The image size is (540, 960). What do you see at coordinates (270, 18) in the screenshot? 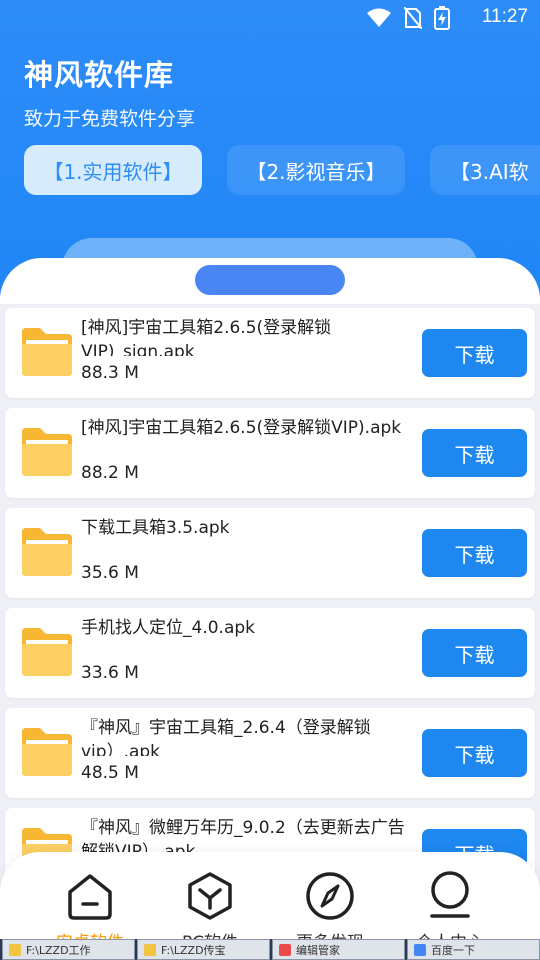
I see `status-bar: 11:27` at bounding box center [270, 18].